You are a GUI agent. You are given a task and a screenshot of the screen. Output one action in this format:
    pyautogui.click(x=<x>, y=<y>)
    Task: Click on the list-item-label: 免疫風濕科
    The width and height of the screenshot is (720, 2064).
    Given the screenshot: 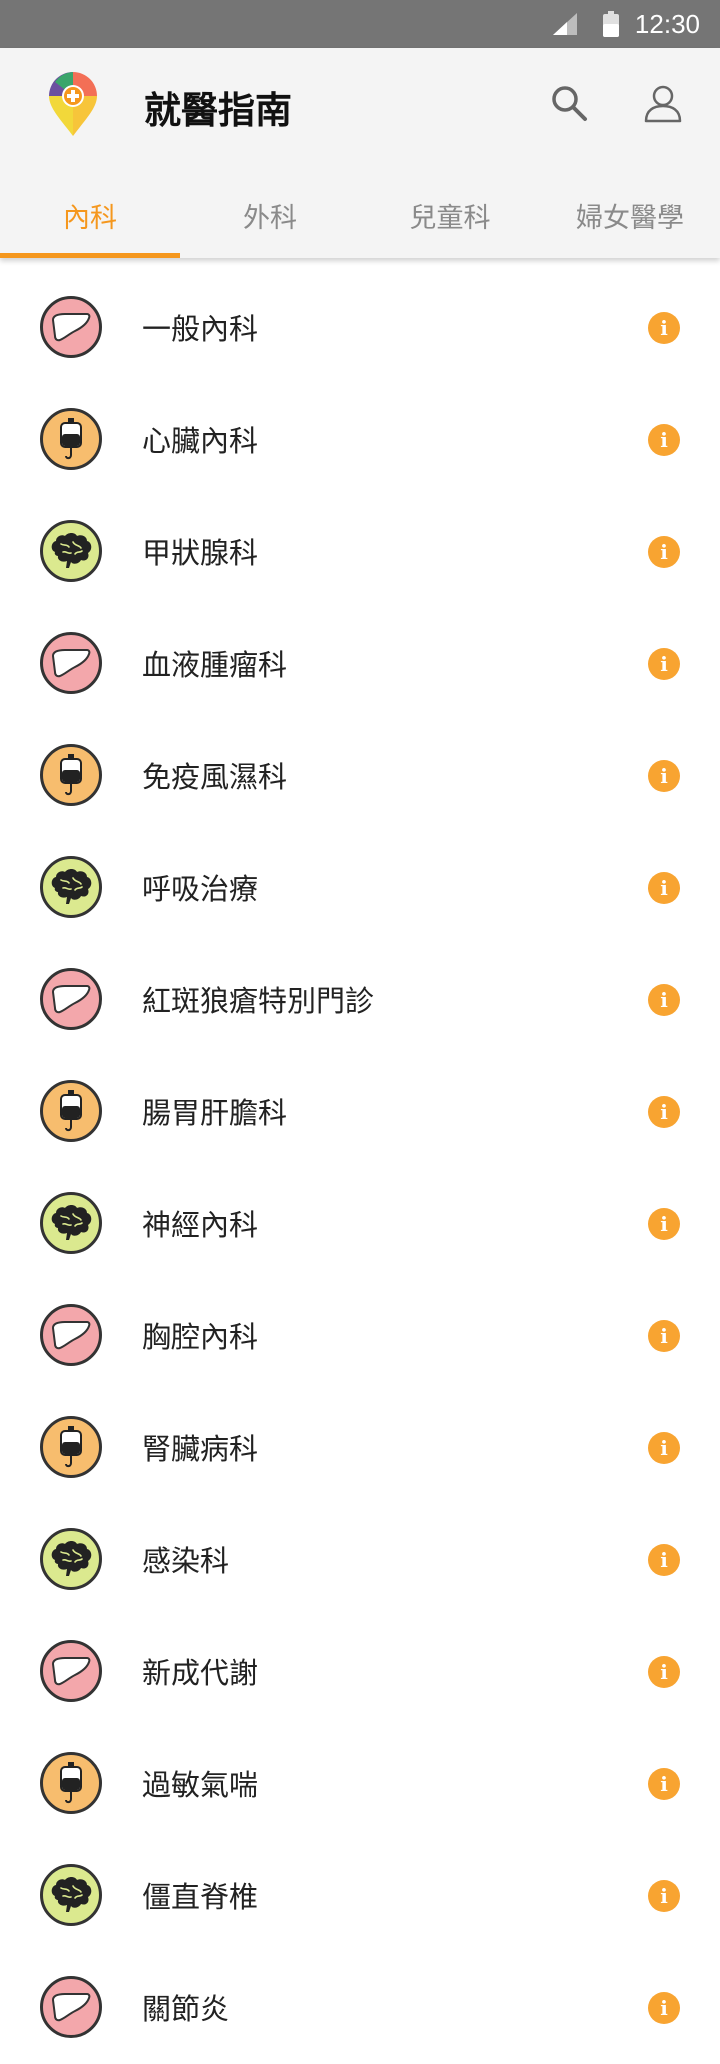 What is the action you would take?
    pyautogui.click(x=215, y=777)
    